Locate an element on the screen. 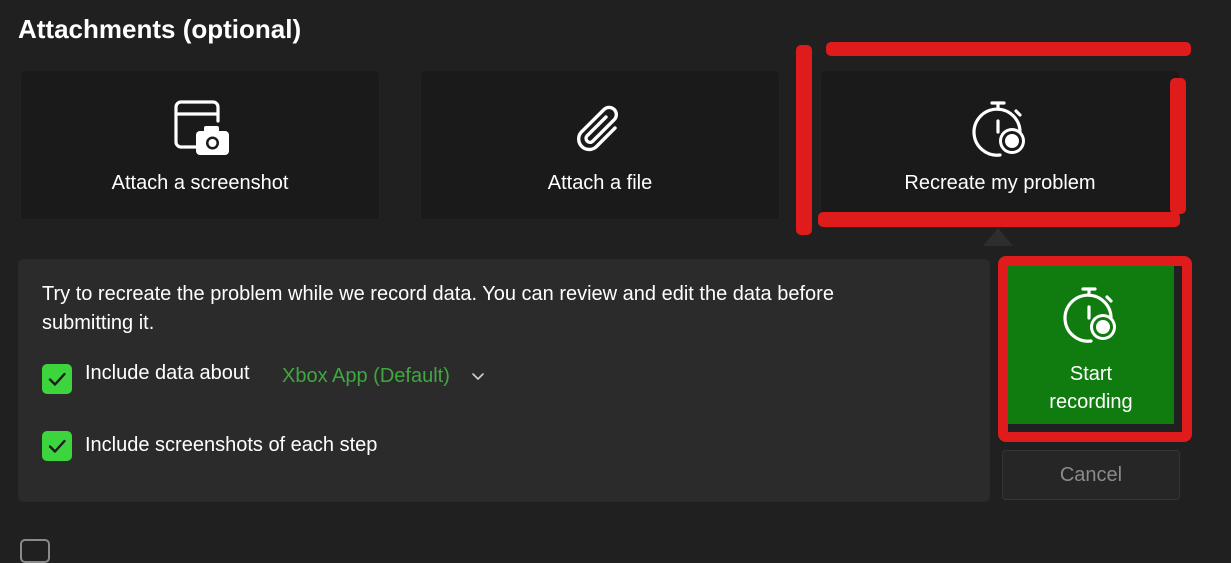  include-data-checkbox is located at coordinates (57, 379).